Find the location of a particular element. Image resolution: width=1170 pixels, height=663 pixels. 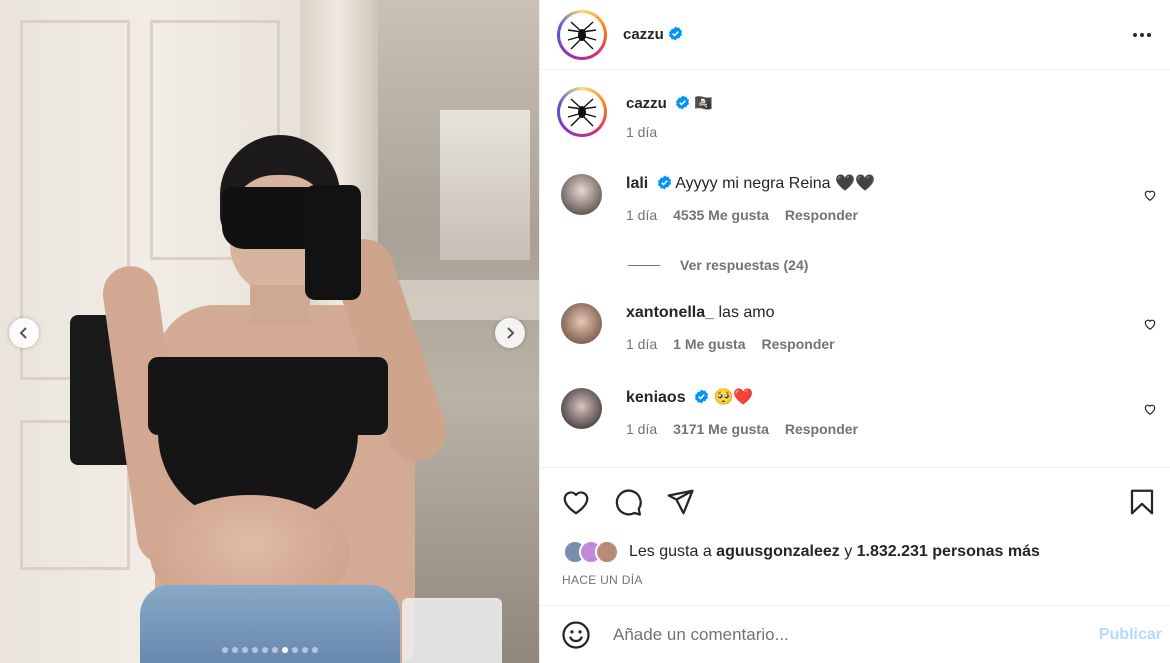

author-username: cazzu is located at coordinates (653, 34).